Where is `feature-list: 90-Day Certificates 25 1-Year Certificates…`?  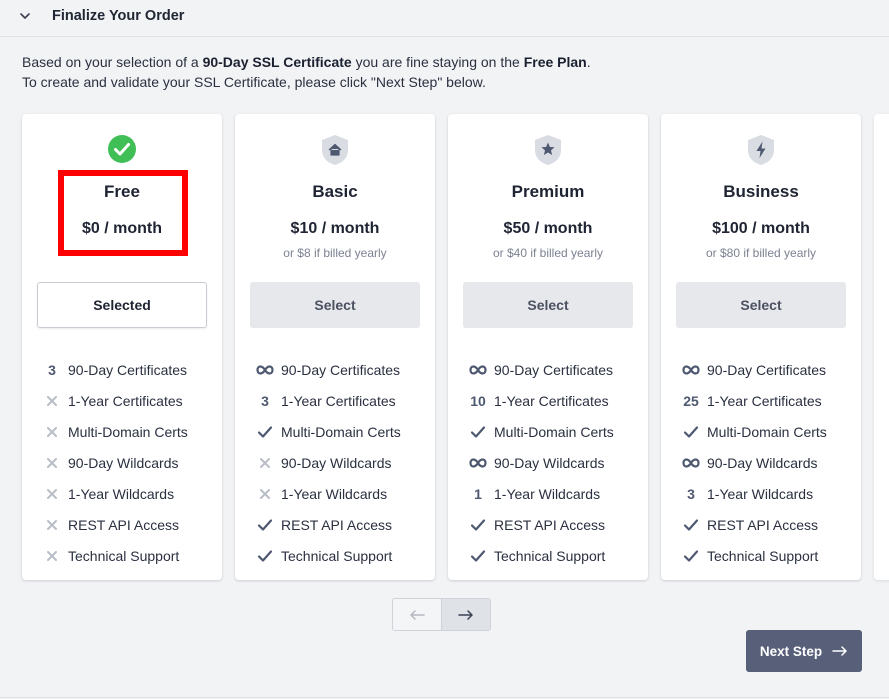 feature-list: 90-Day Certificates 25 1-Year Certificates… is located at coordinates (766, 462).